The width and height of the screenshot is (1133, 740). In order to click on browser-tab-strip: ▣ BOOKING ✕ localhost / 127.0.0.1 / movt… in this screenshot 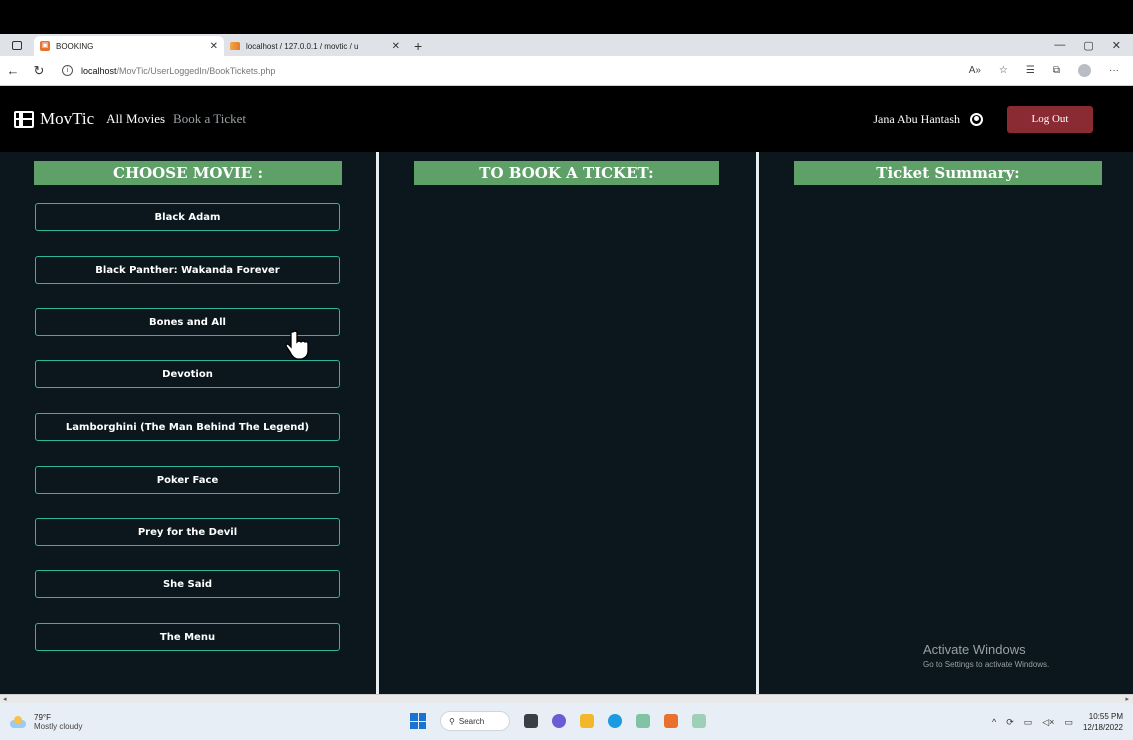, I will do `click(566, 45)`.